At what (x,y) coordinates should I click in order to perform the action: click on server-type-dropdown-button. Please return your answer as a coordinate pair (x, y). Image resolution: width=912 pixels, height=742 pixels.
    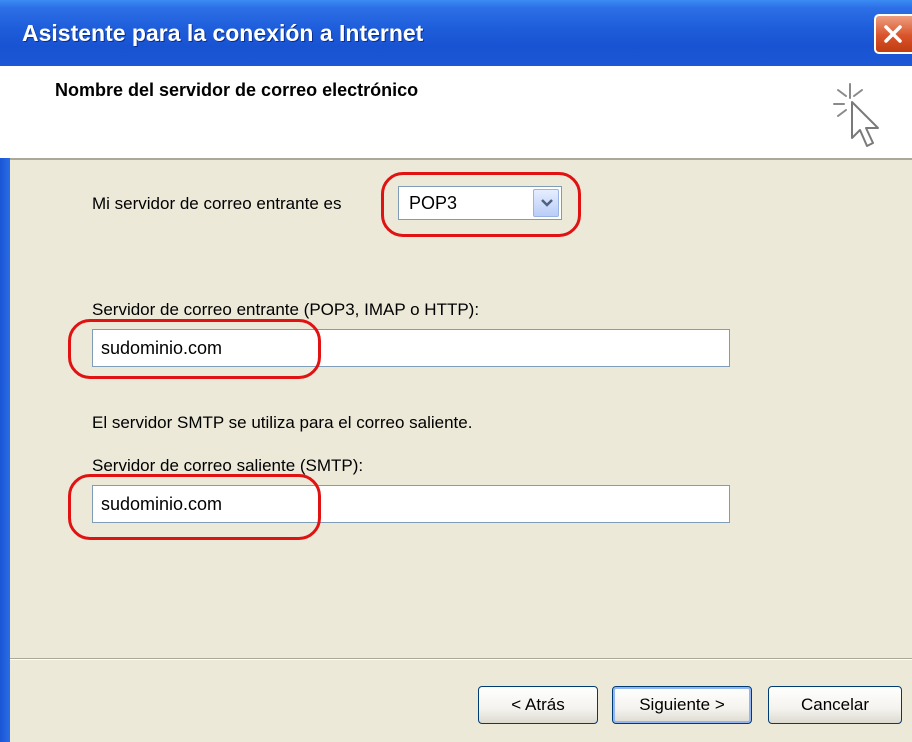
    Looking at the image, I should click on (546, 203).